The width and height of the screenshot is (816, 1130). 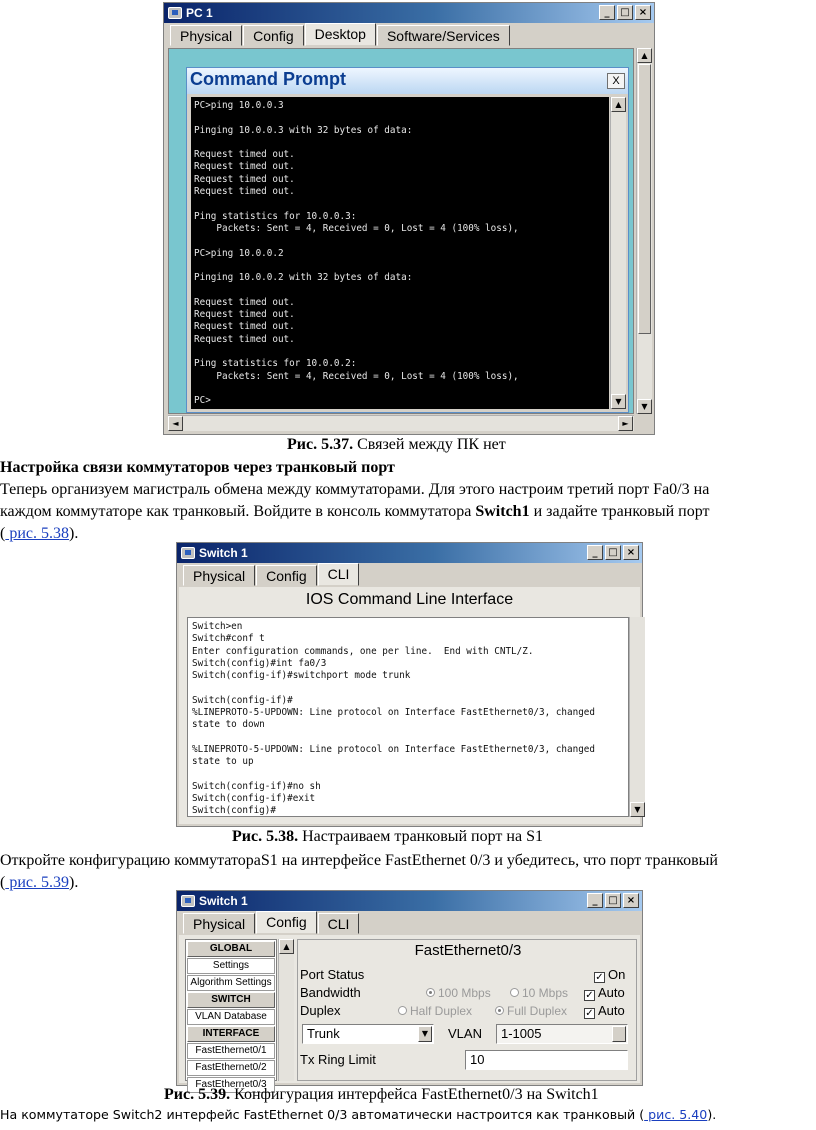 What do you see at coordinates (675, 1114) in the screenshot?
I see `figure-link-5-40: рис. 5.40` at bounding box center [675, 1114].